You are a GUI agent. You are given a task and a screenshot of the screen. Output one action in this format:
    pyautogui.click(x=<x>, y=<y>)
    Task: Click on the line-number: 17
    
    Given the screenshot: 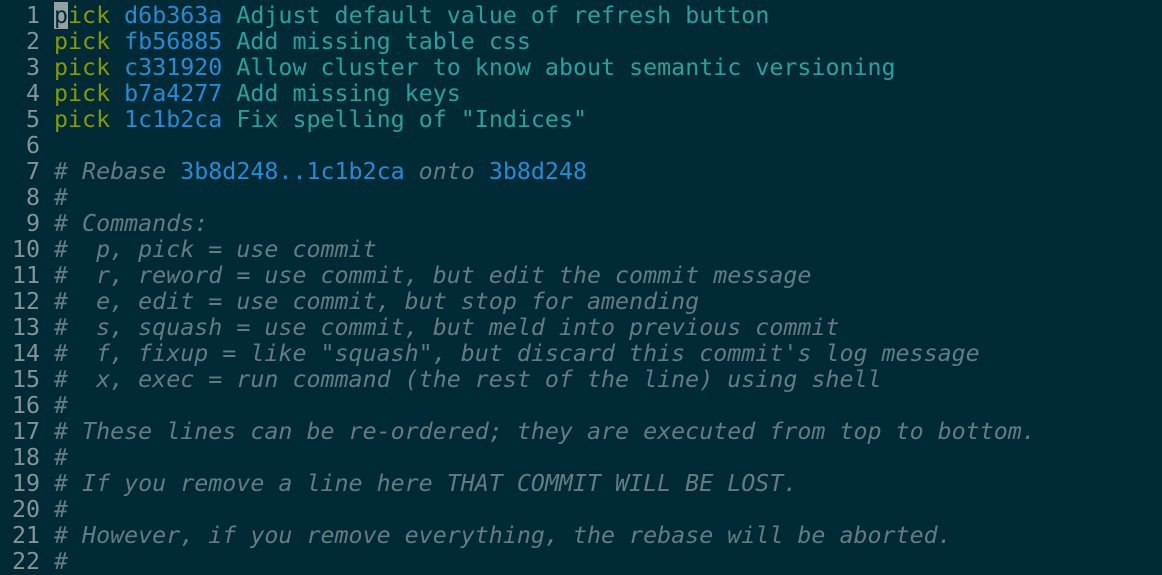 What is the action you would take?
    pyautogui.click(x=25, y=431)
    